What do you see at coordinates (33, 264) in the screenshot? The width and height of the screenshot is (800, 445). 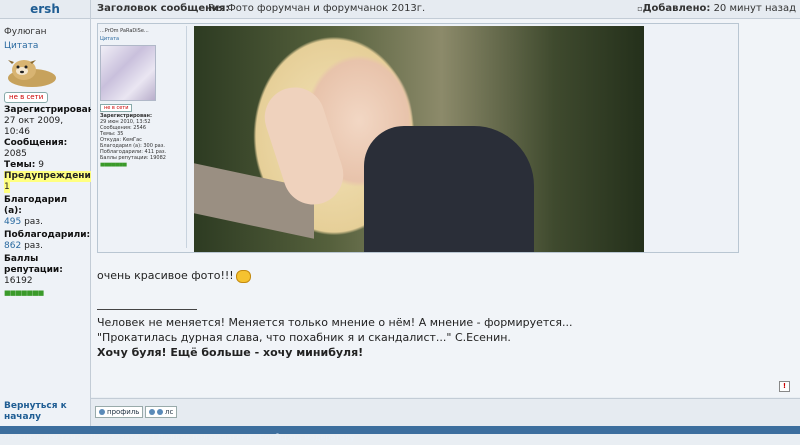 I see `reputation-label: Баллы репутации:` at bounding box center [33, 264].